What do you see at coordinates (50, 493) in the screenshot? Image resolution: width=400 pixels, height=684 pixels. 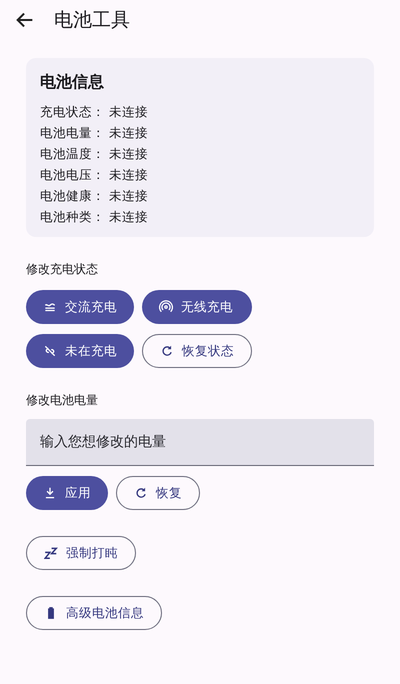 I see `download-icon` at bounding box center [50, 493].